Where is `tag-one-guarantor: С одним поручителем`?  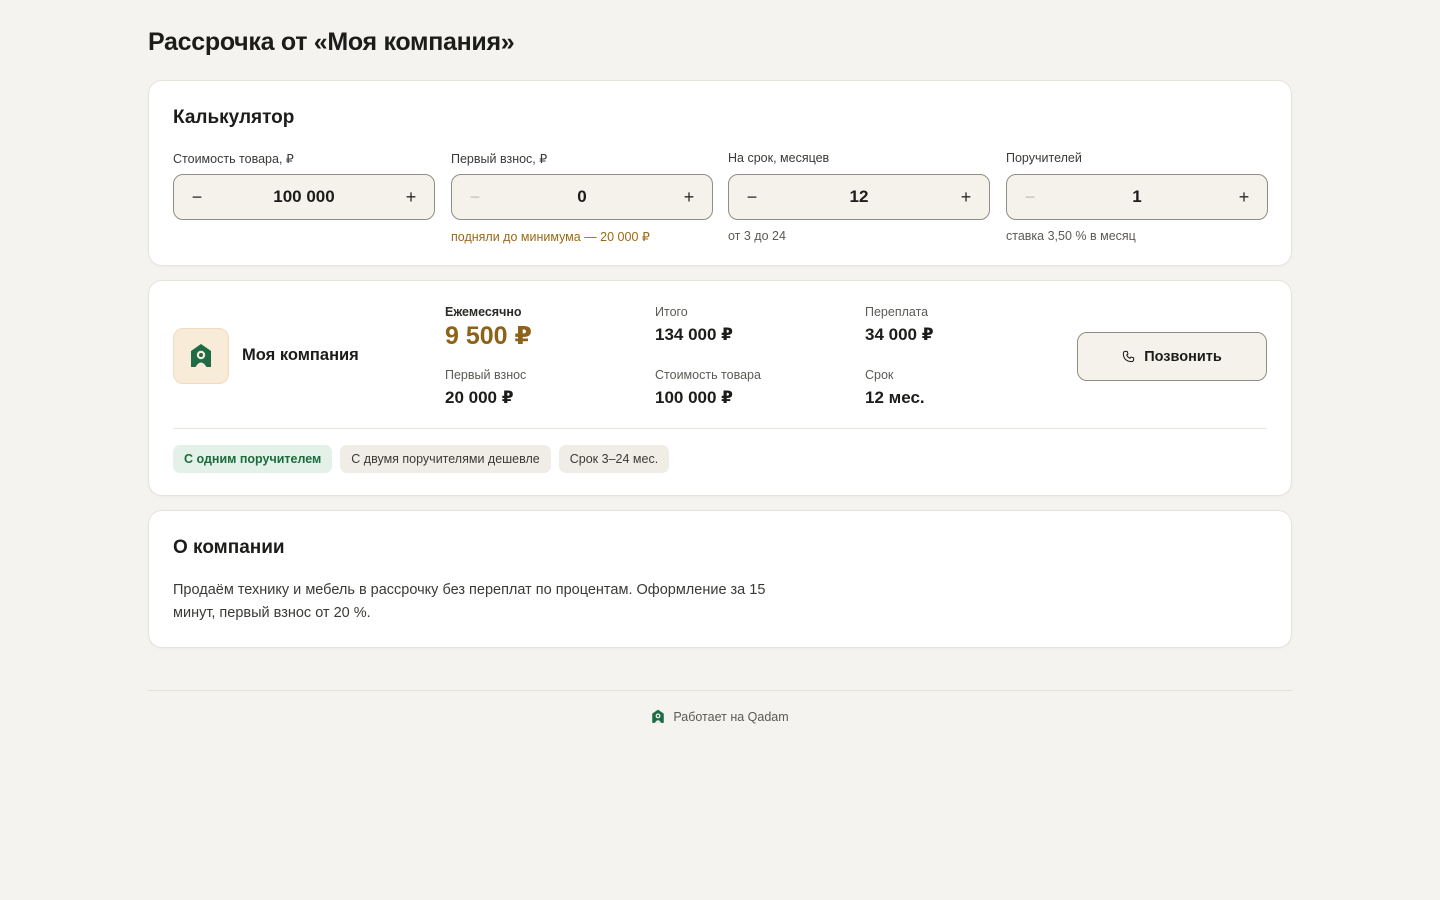
tag-one-guarantor: С одним поручителем is located at coordinates (253, 459).